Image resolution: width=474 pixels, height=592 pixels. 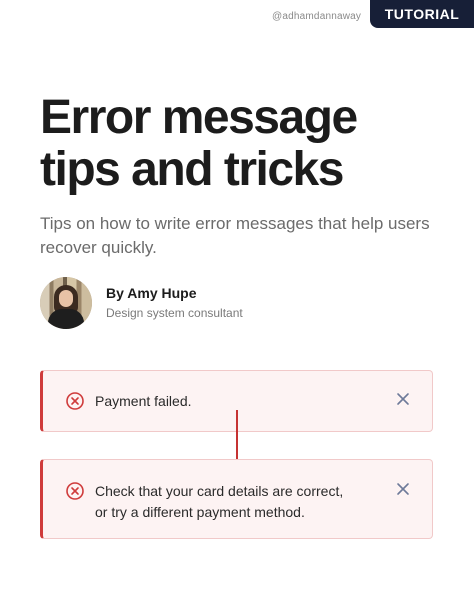 I want to click on author-details: By Amy Hupe Design system consultant, so click(x=174, y=303).